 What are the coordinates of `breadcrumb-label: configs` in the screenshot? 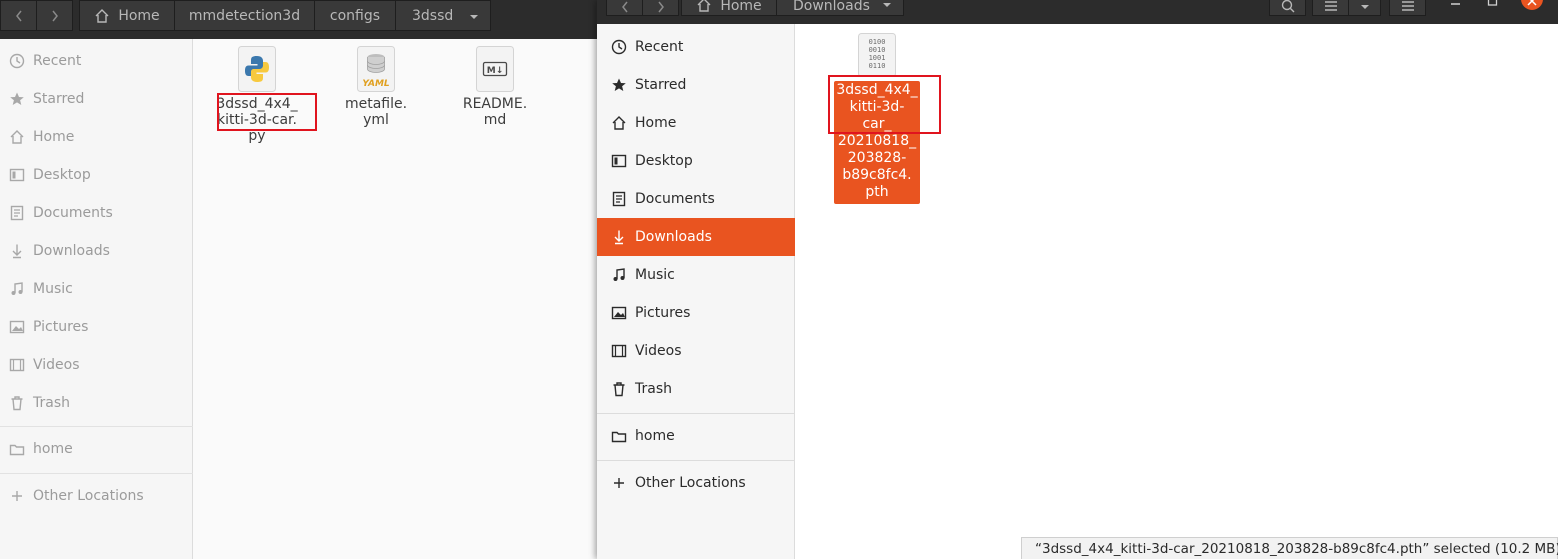 It's located at (355, 15).